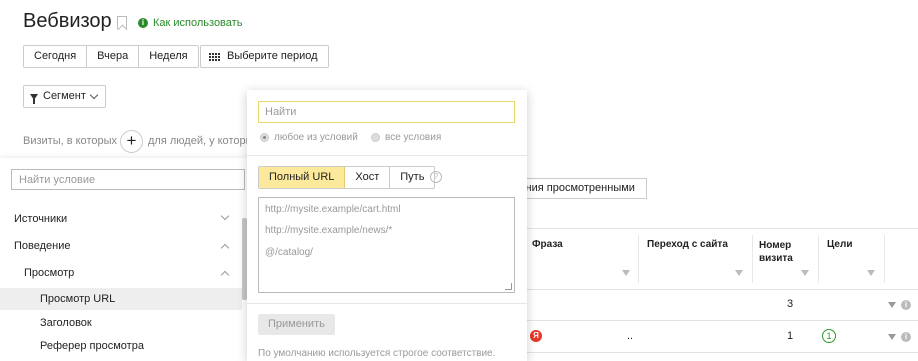 The width and height of the screenshot is (918, 361). I want to click on radio-any-condition: любое из условий, so click(309, 137).